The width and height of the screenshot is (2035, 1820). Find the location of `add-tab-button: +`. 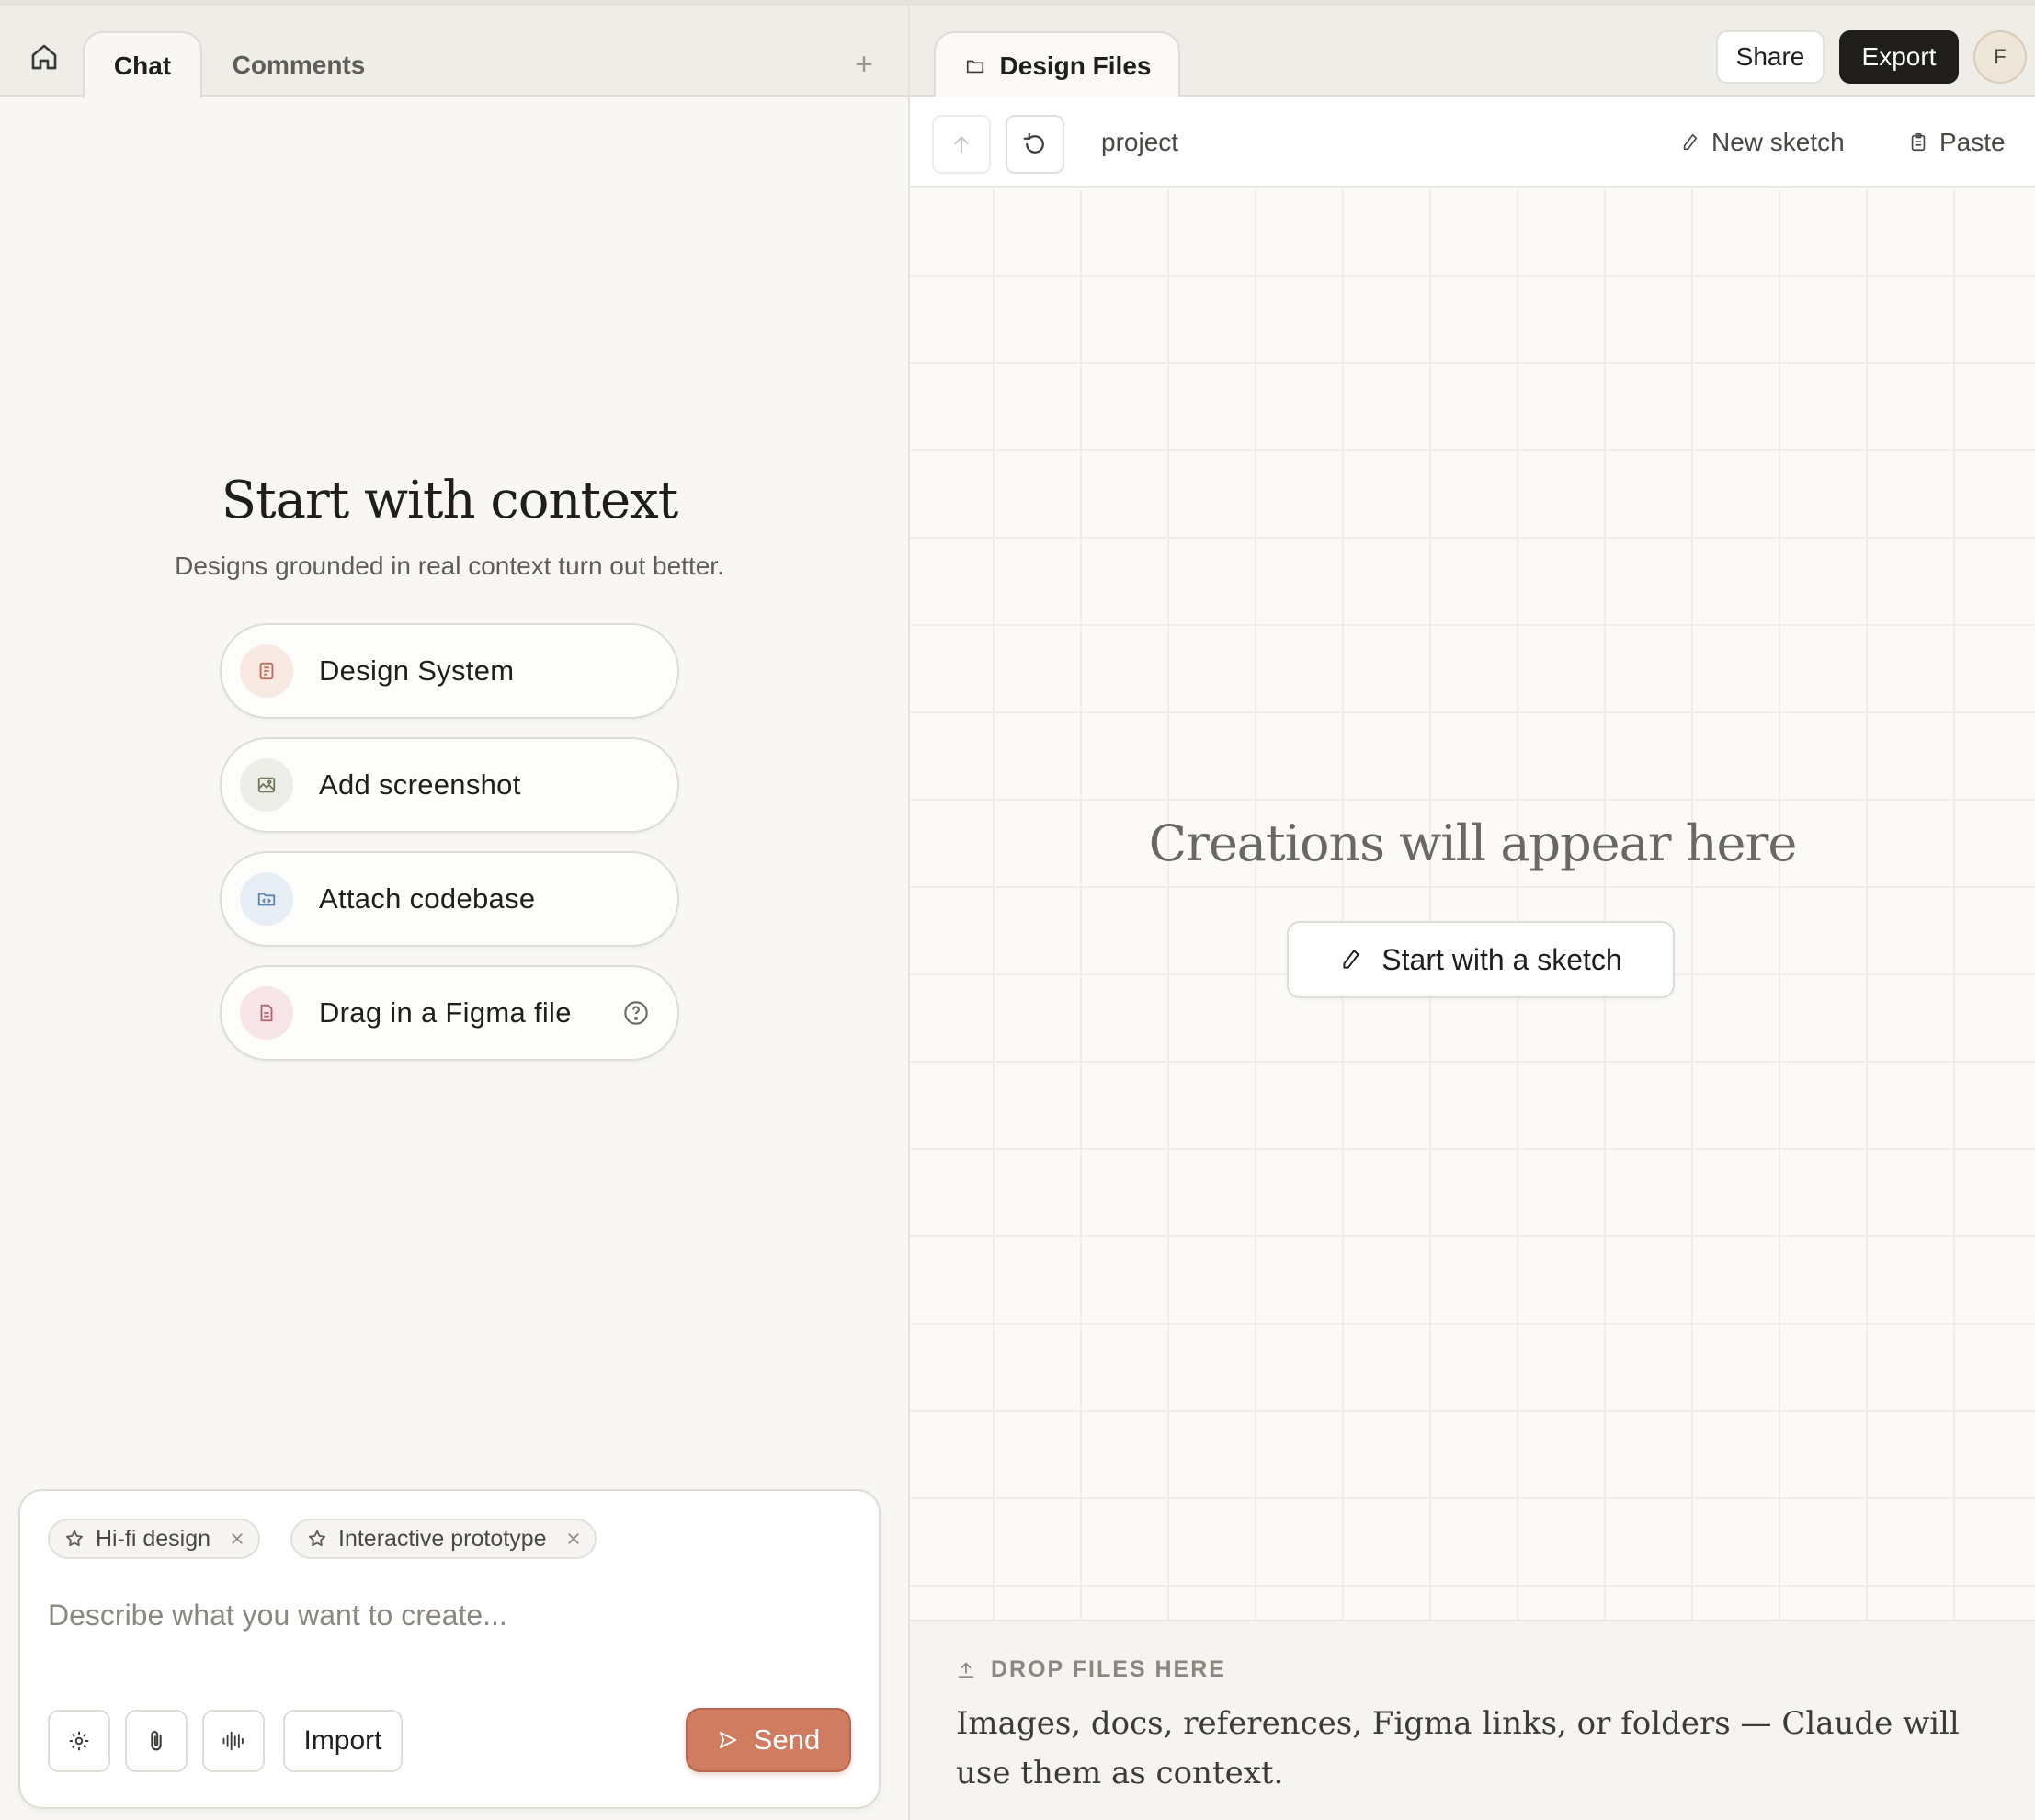

add-tab-button: + is located at coordinates (864, 64).